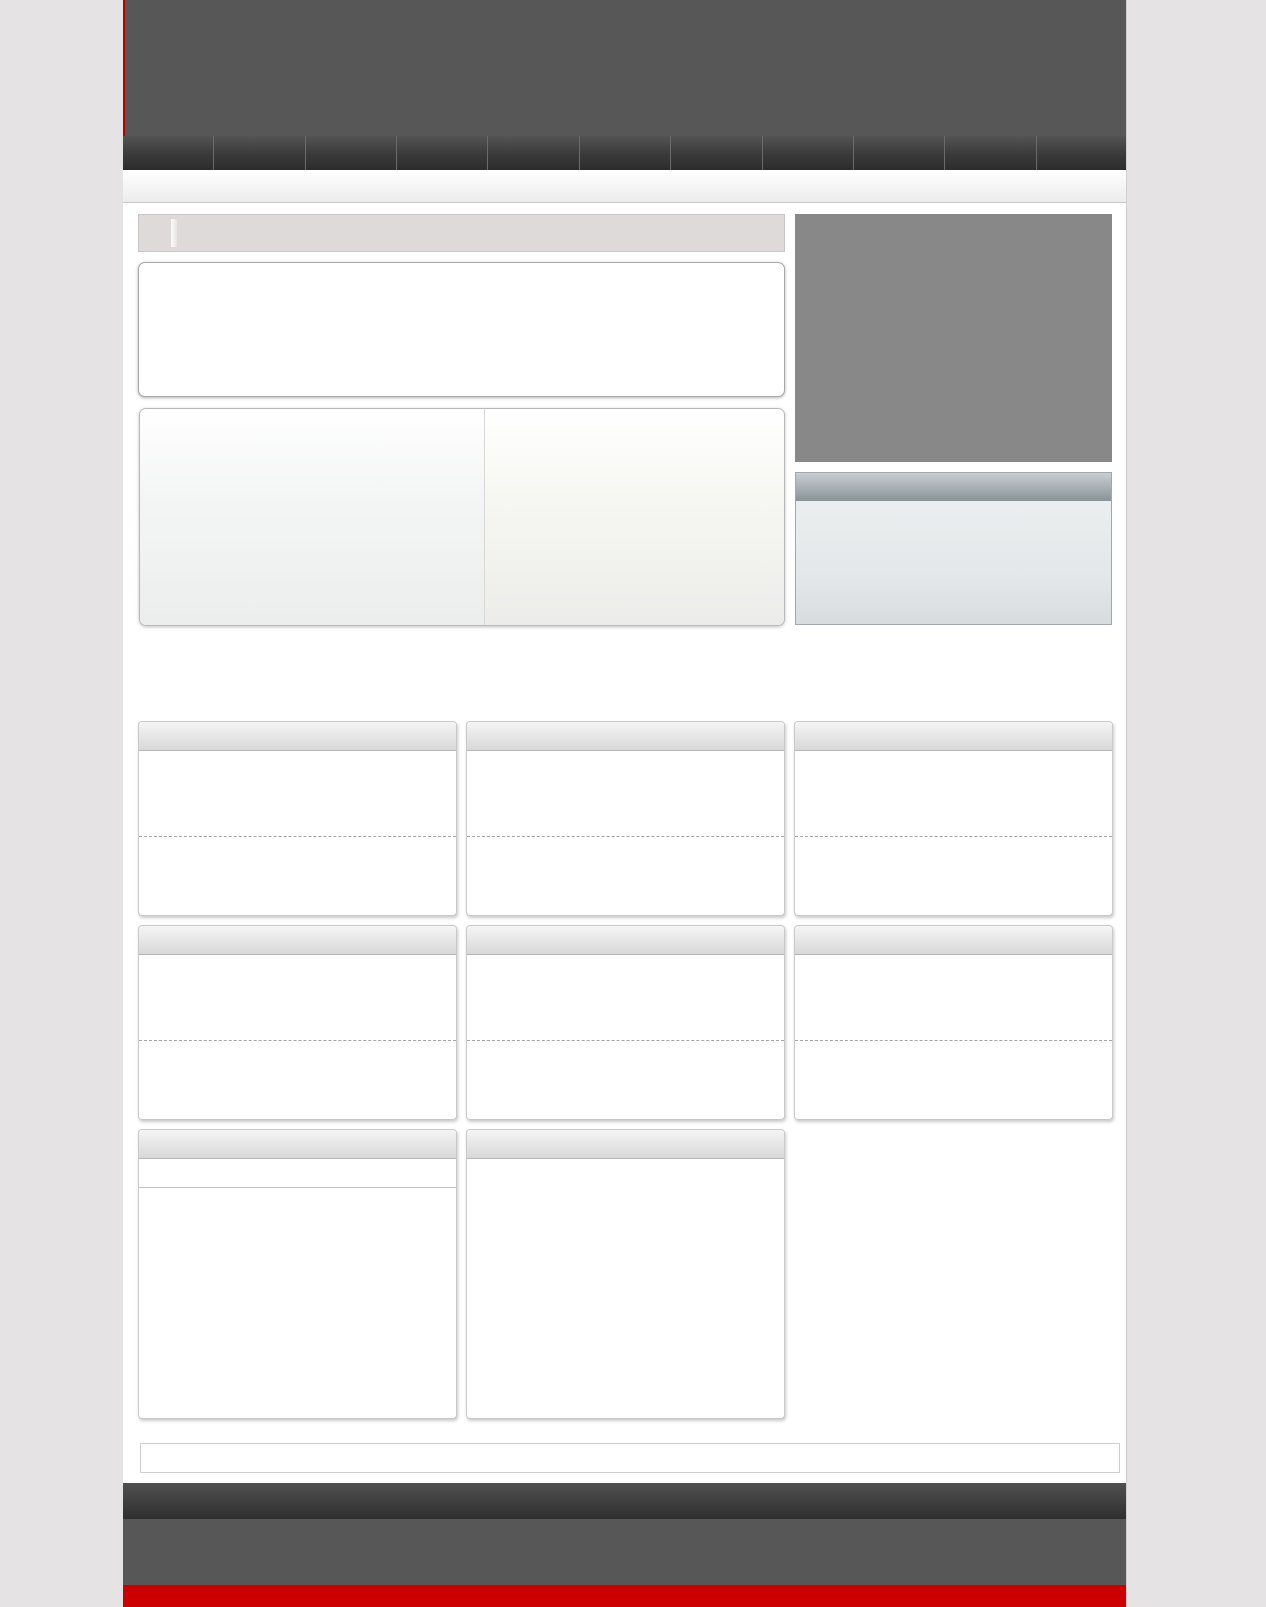  Describe the element at coordinates (625, 1596) in the screenshot. I see `footer-accent-bar` at that location.